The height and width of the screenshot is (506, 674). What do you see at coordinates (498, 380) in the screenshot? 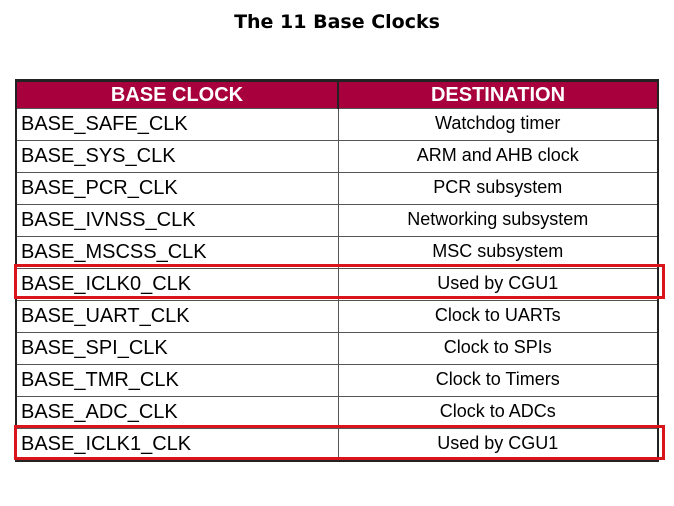
I see `destination-cell: Clock to Timers` at bounding box center [498, 380].